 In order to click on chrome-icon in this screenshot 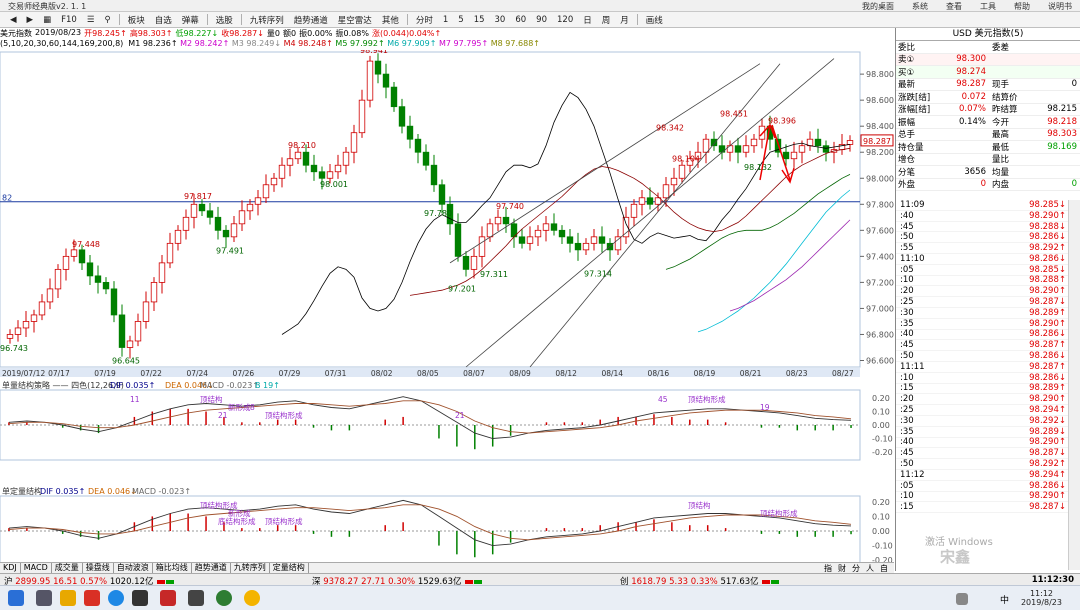, I will do `click(252, 598)`.